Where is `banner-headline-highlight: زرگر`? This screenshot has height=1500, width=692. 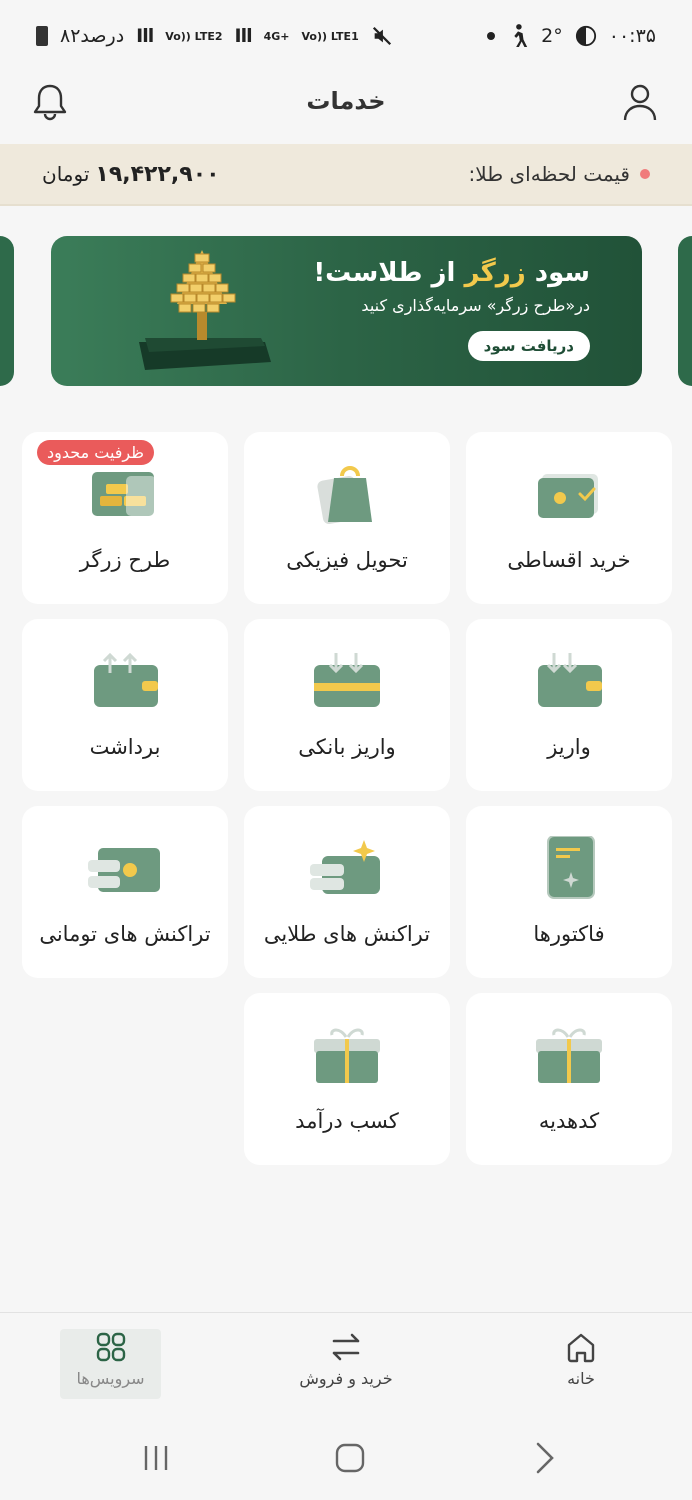
banner-headline-highlight: زرگر is located at coordinates (495, 273).